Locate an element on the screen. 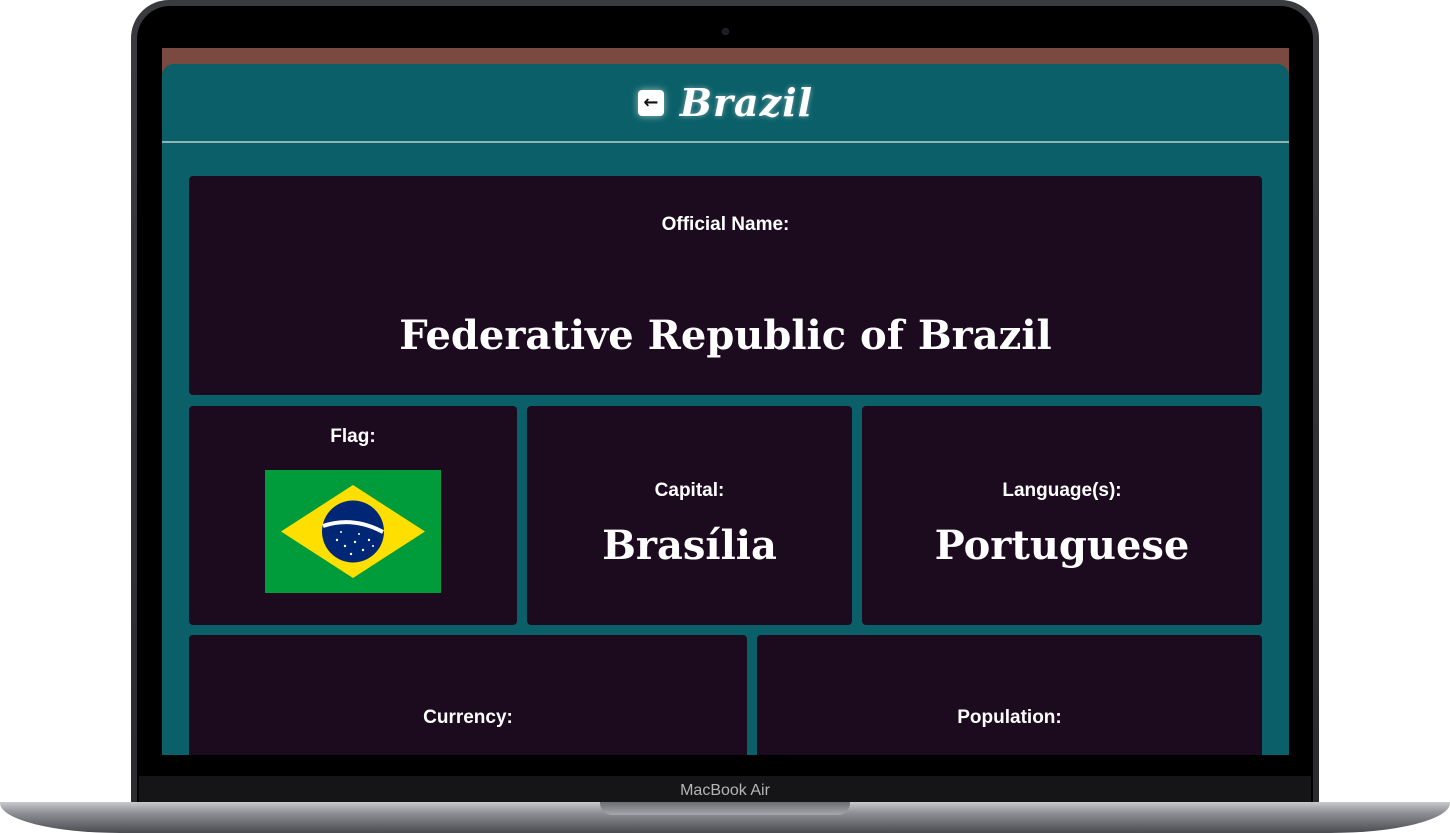  arrow-left-icon: ← is located at coordinates (651, 102).